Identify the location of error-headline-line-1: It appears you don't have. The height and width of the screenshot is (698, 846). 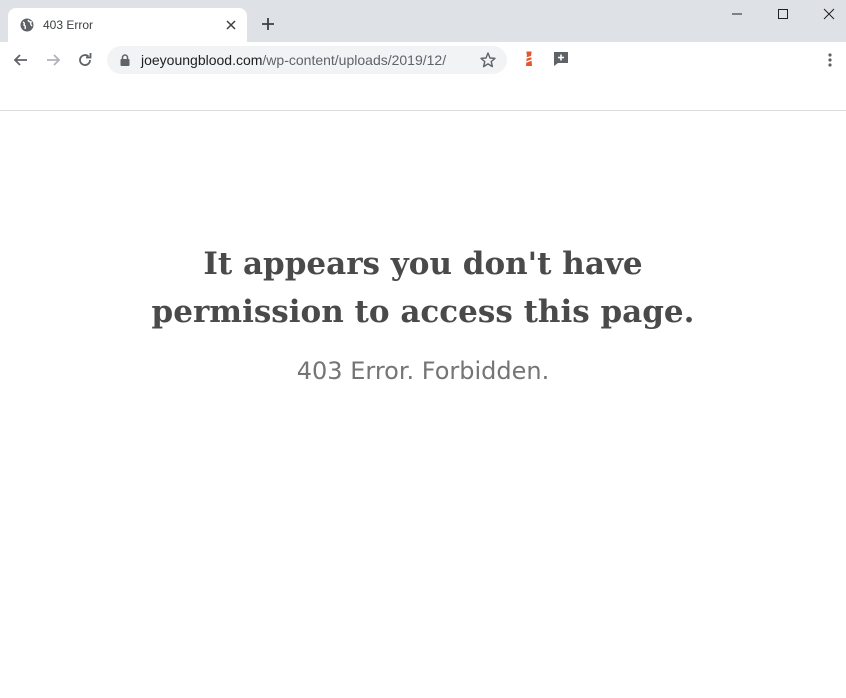
(423, 264).